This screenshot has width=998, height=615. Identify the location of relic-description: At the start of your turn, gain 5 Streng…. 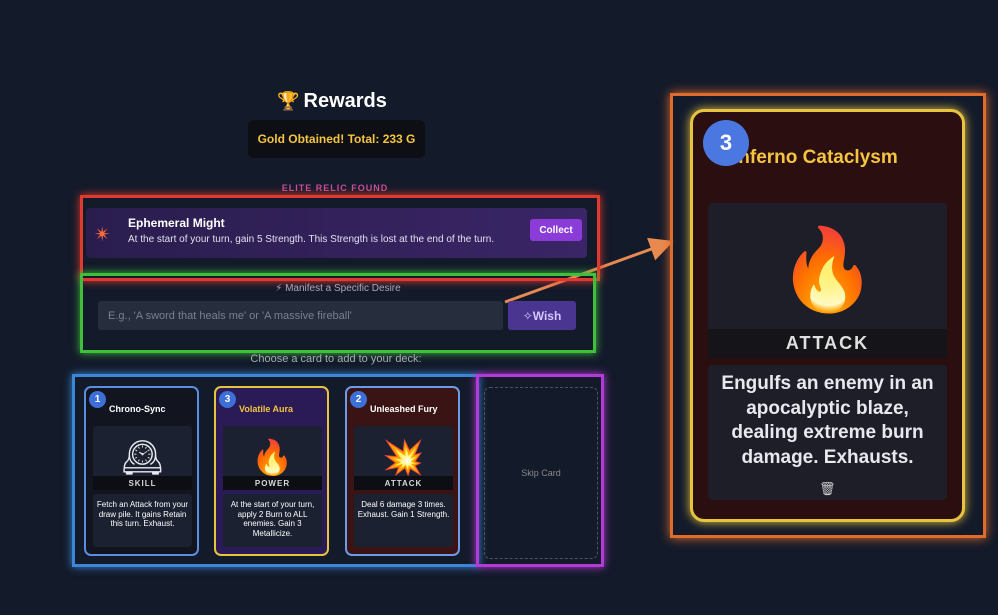
(311, 239).